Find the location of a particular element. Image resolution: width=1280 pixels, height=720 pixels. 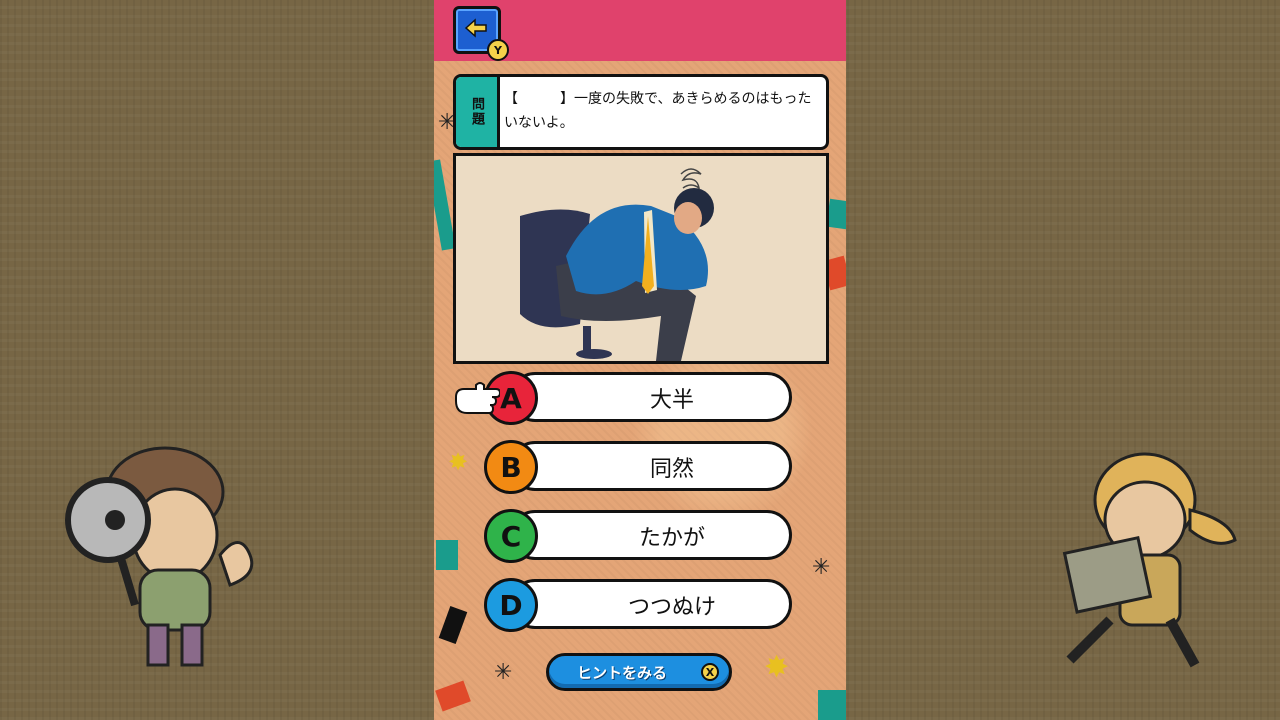

hint-label: ヒントをみる is located at coordinates (621, 672).